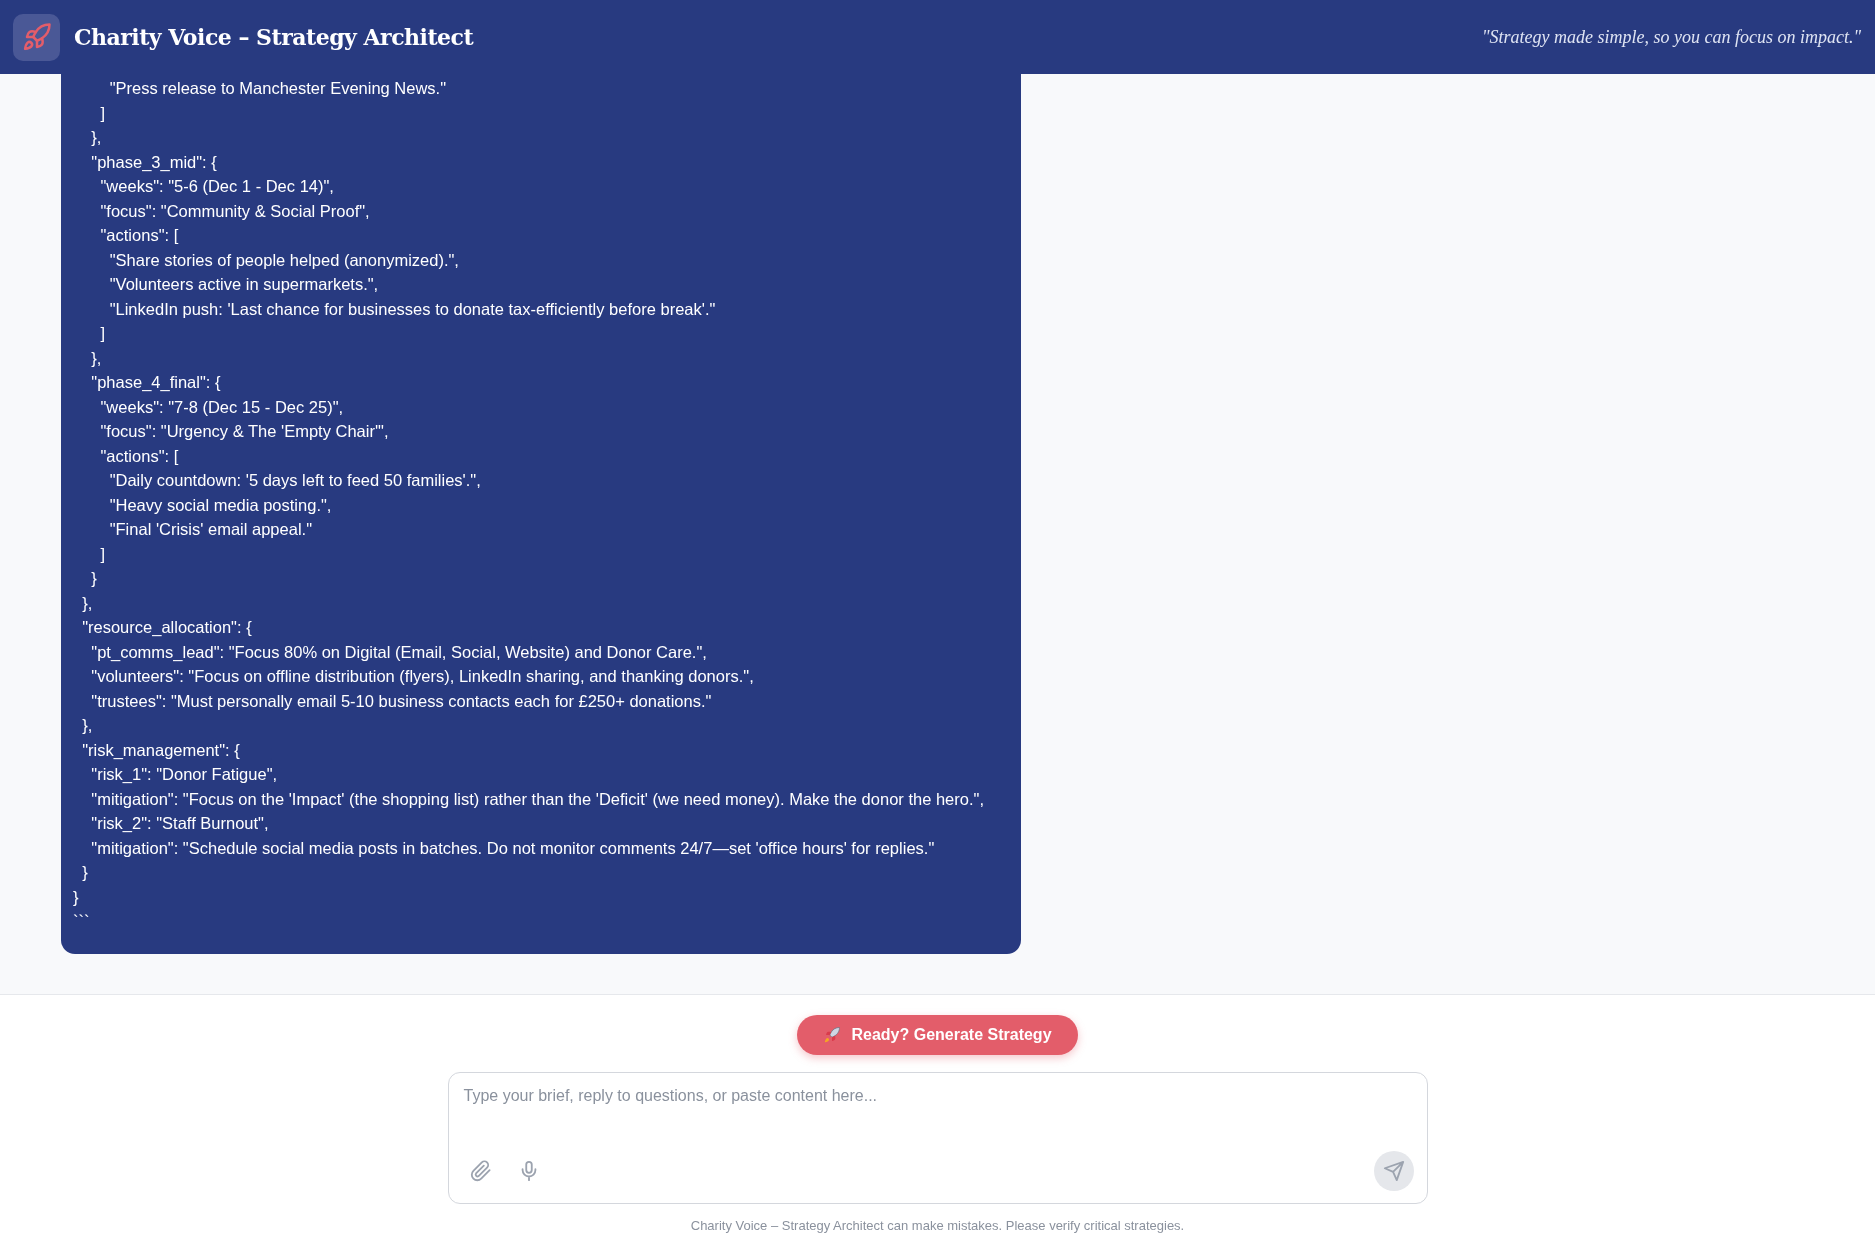 The image size is (1875, 1245). Describe the element at coordinates (220, 505) in the screenshot. I see `code-line: "Heavy social media posting.",` at that location.